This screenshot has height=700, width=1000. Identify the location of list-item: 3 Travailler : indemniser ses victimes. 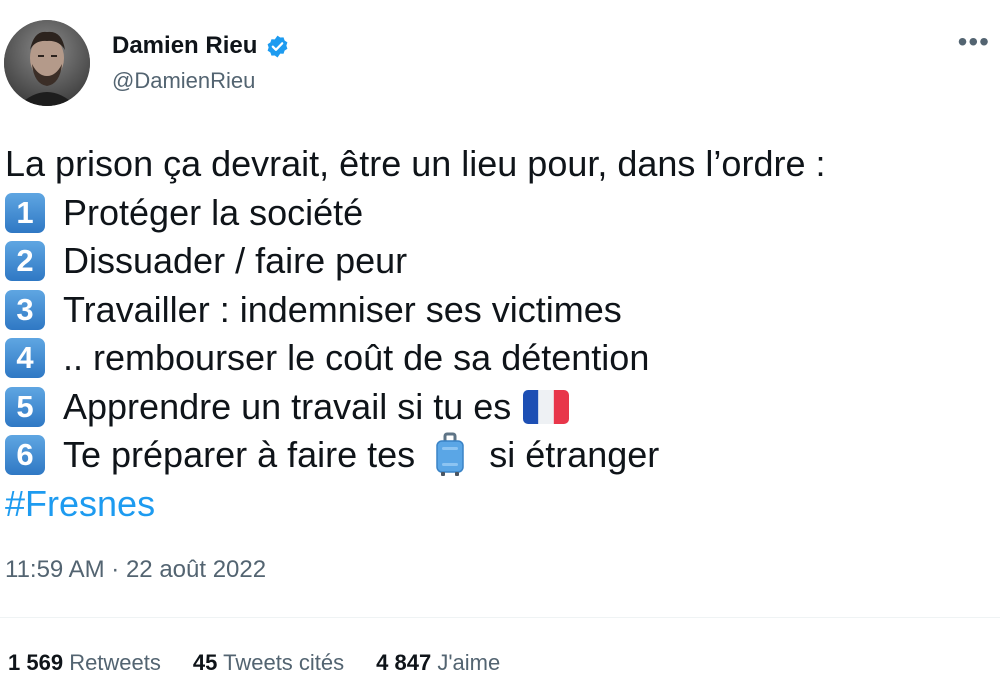
(415, 310).